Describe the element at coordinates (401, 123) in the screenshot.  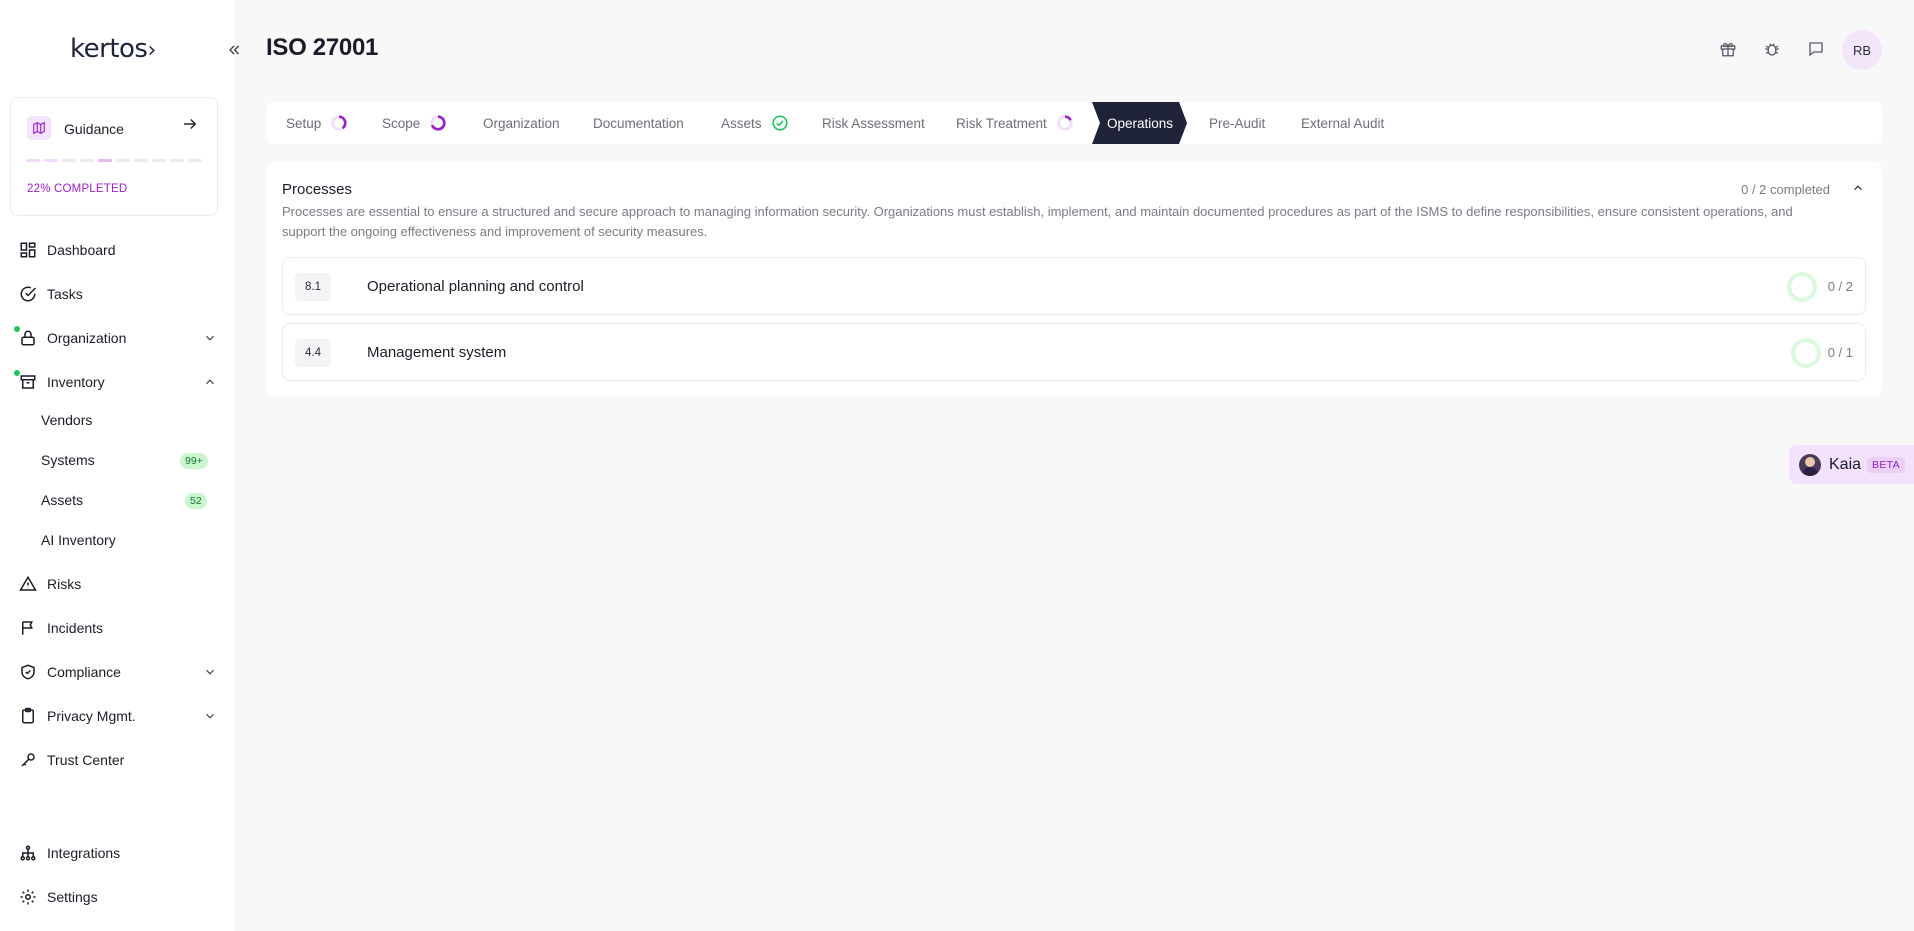
I see `step-label: Scope` at that location.